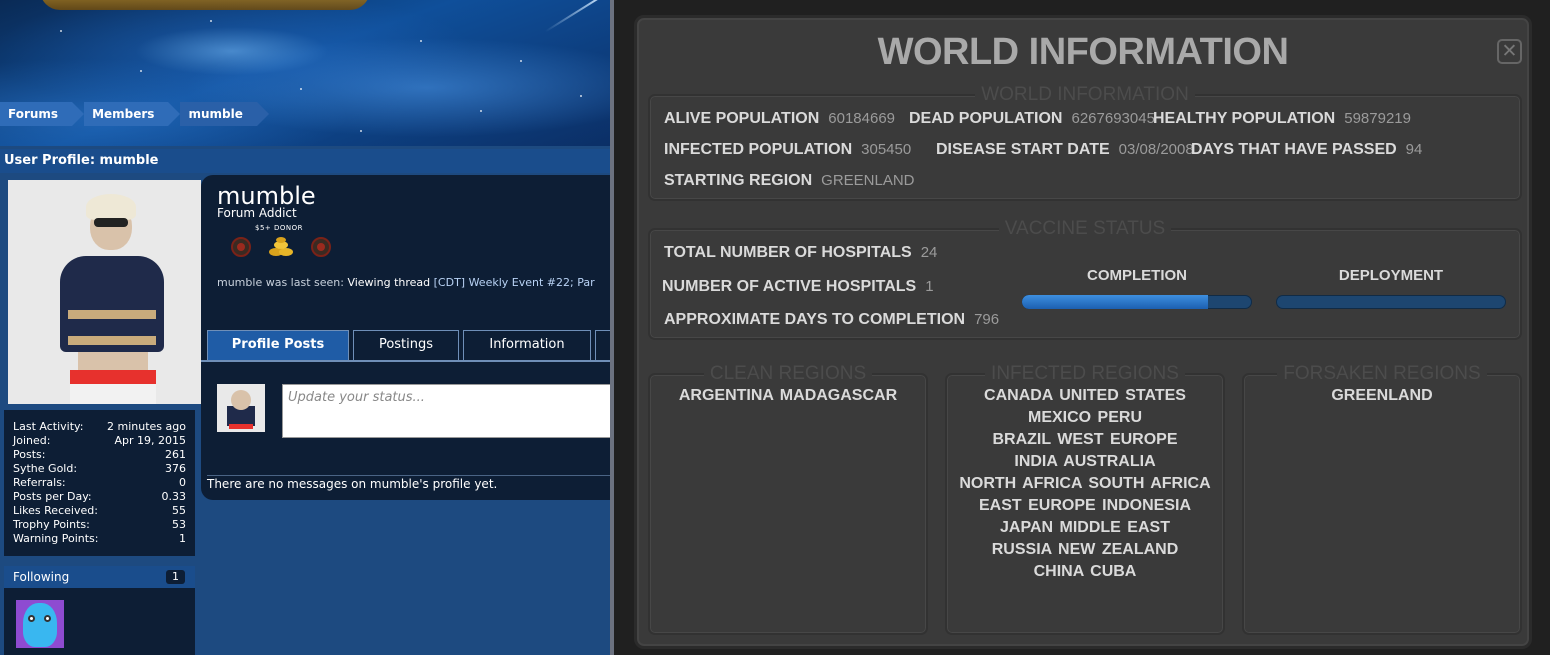 This screenshot has height=655, width=1550. I want to click on list-item: EAST EUROPE INDONESIA, so click(1085, 505).